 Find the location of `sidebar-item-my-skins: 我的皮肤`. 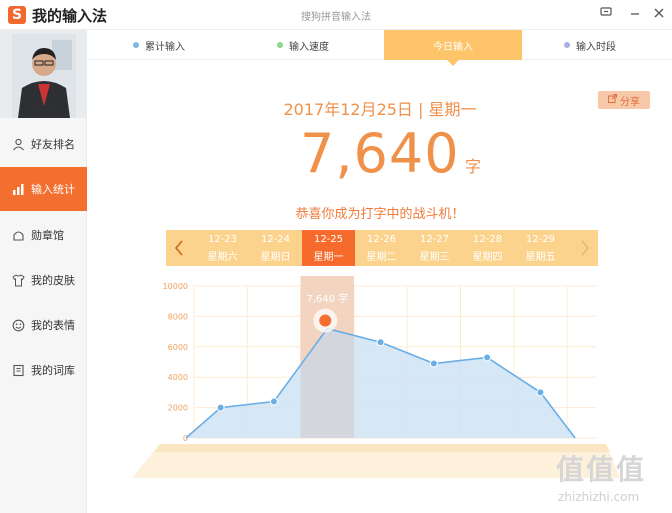

sidebar-item-my-skins: 我的皮肤 is located at coordinates (43, 280).